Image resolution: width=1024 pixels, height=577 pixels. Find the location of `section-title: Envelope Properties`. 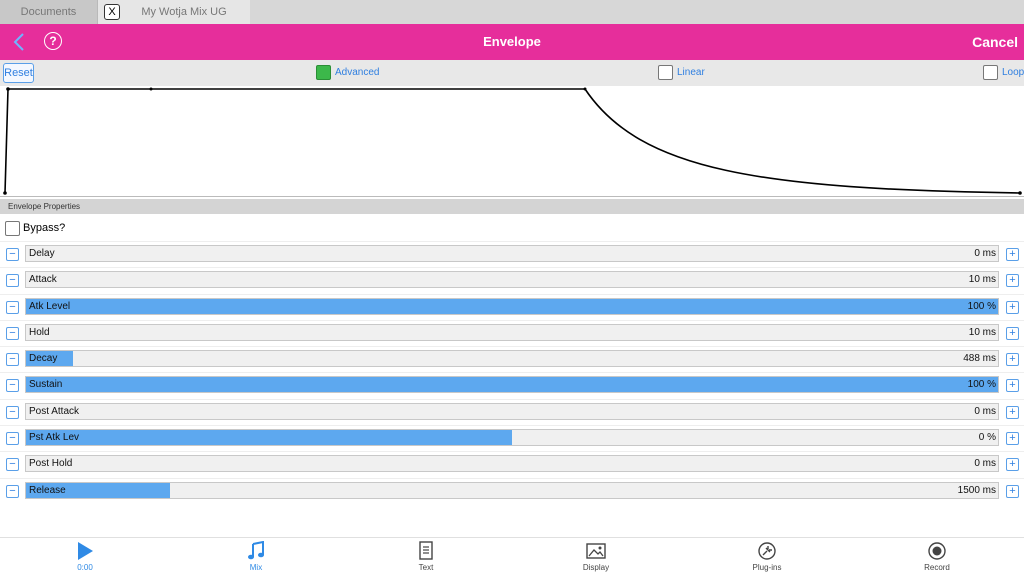

section-title: Envelope Properties is located at coordinates (512, 206).